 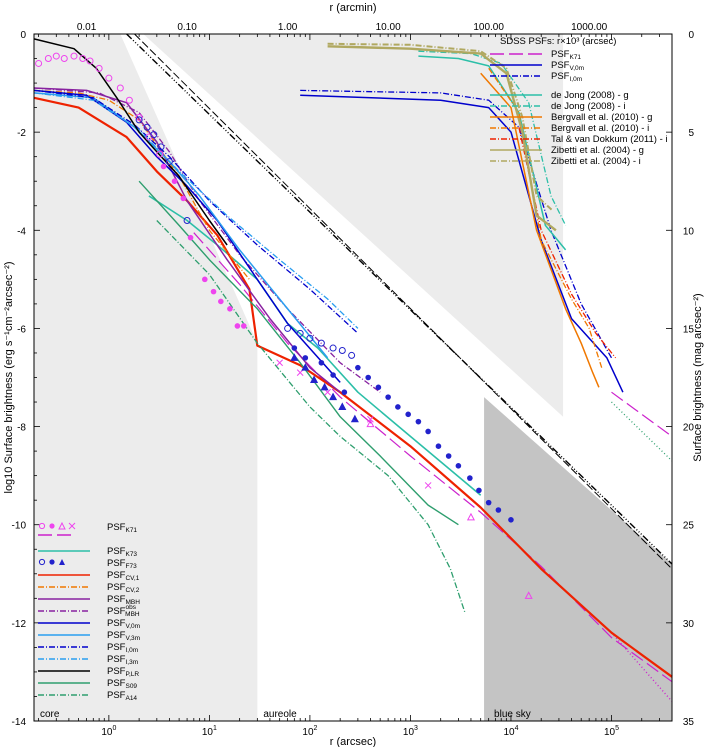 What do you see at coordinates (19, 624) in the screenshot?
I see `y-tick-label: -12` at bounding box center [19, 624].